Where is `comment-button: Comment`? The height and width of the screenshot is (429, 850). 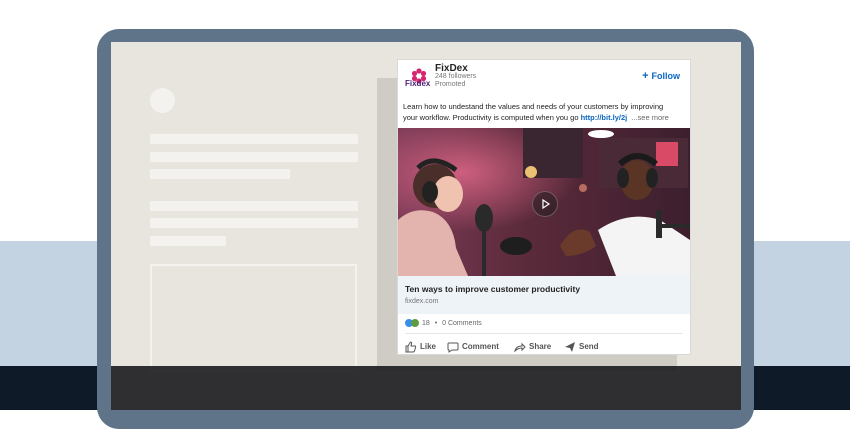
comment-button: Comment is located at coordinates (473, 347).